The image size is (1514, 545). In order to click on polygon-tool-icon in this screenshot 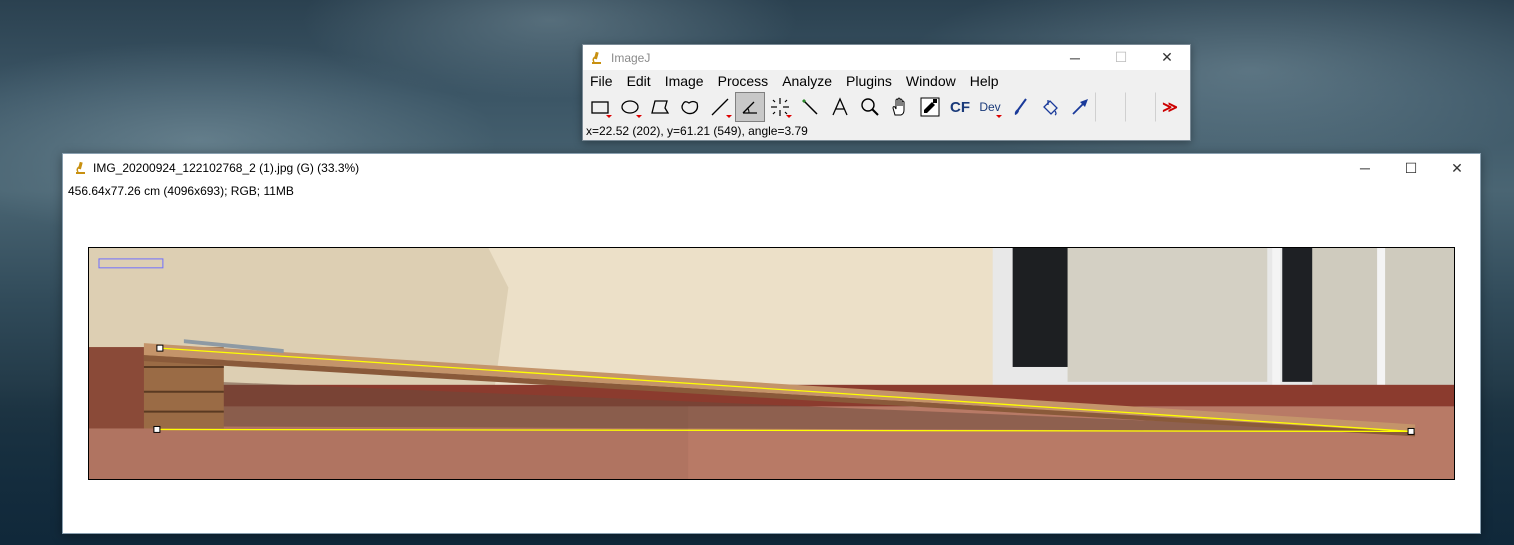, I will do `click(660, 107)`.